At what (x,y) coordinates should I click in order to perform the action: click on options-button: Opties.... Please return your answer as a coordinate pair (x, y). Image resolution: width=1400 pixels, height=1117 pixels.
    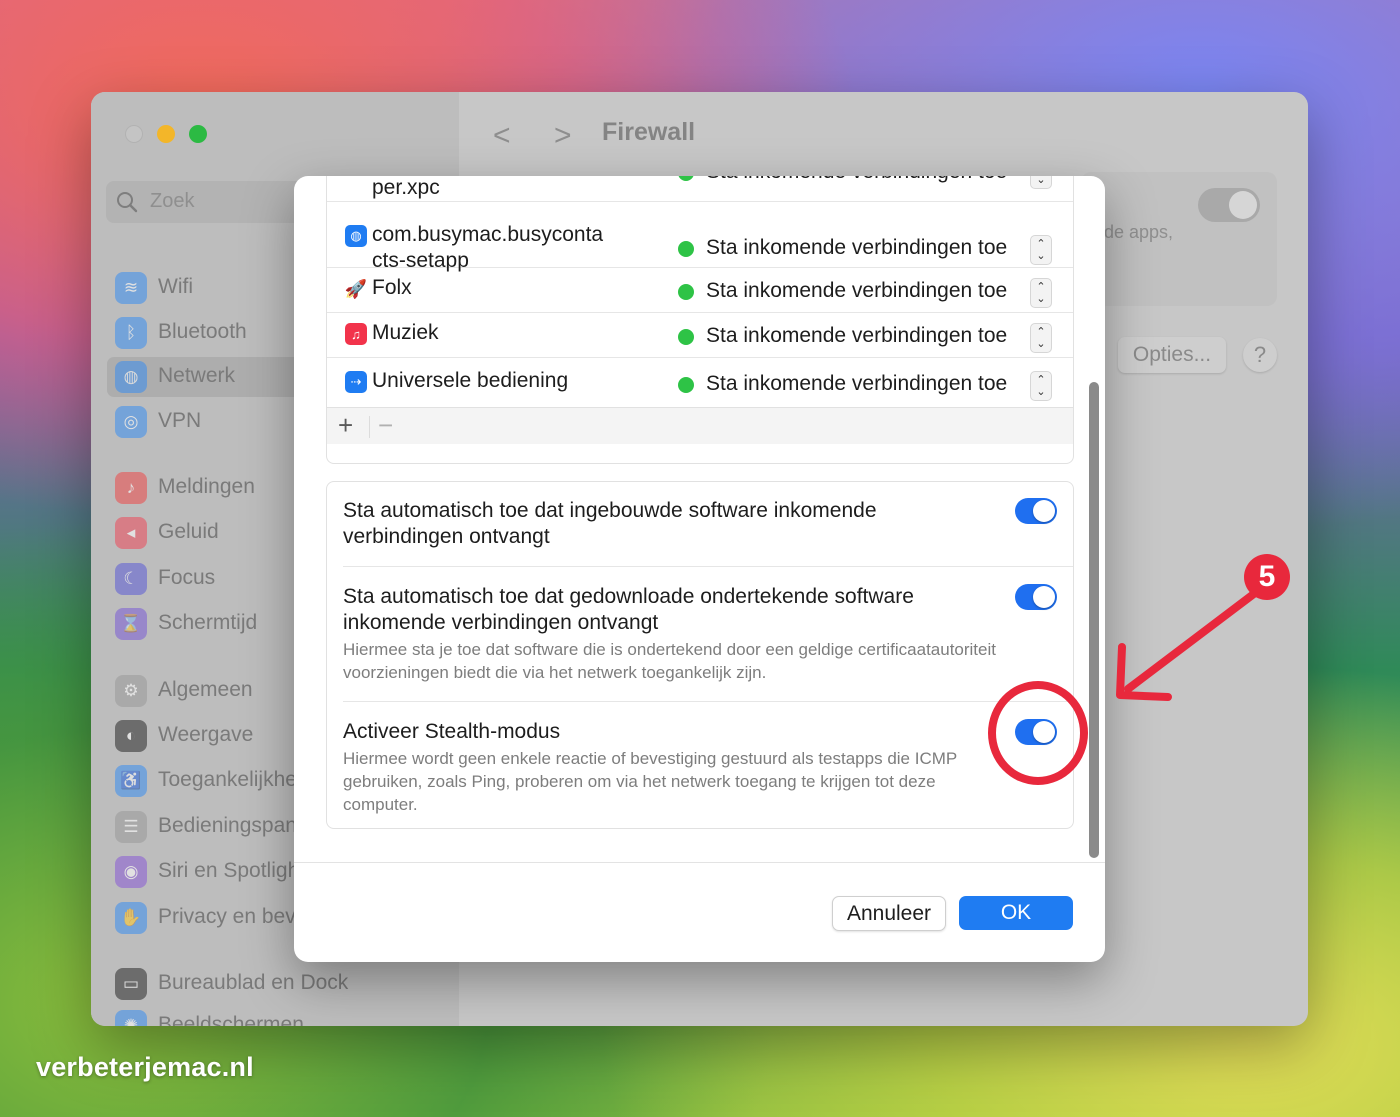
    Looking at the image, I should click on (1172, 355).